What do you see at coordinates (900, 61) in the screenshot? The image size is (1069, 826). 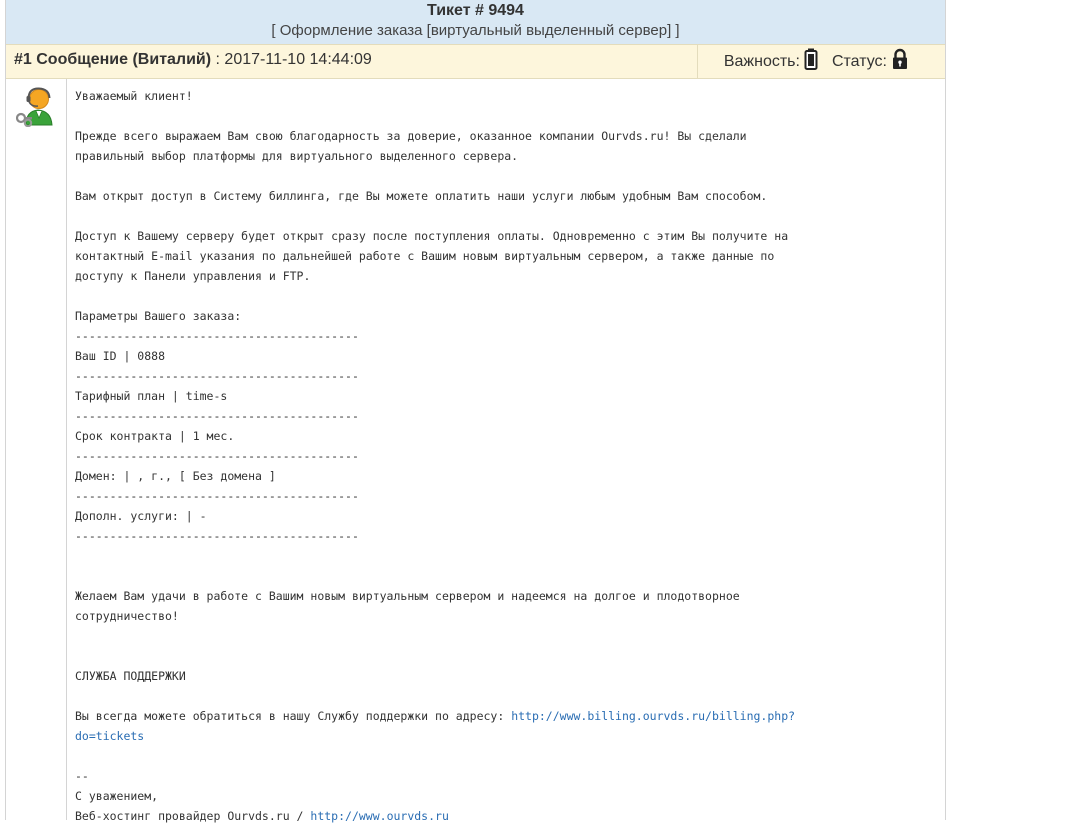 I see `lock-icon` at bounding box center [900, 61].